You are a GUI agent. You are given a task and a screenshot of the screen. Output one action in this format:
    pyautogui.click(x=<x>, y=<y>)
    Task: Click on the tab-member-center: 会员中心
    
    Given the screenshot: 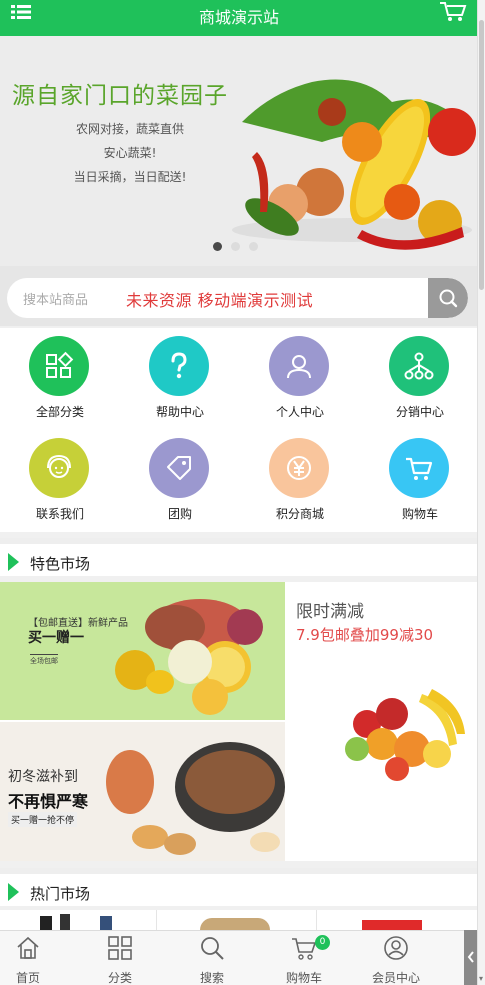 What is the action you would take?
    pyautogui.click(x=396, y=959)
    